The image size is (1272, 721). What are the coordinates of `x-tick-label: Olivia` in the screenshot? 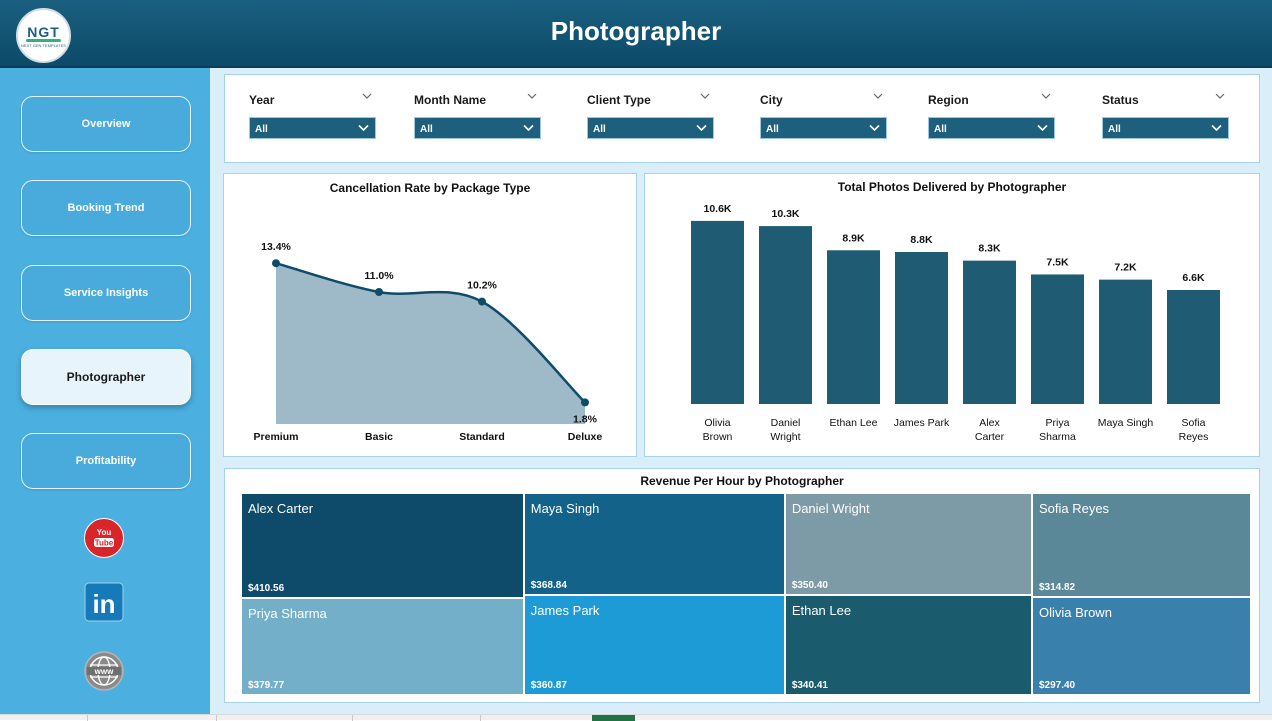 It's located at (717, 423).